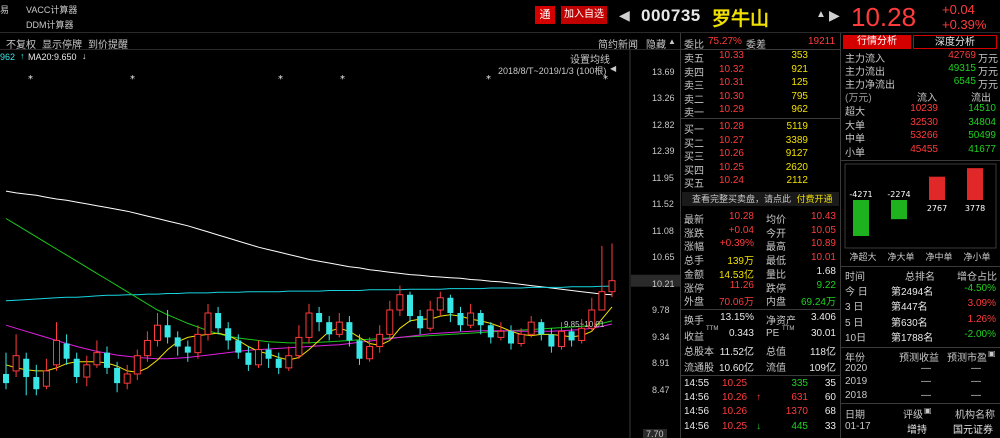 Image resolution: width=1000 pixels, height=438 pixels. I want to click on menu-ddm-calculator: DDM计算器, so click(50, 24).